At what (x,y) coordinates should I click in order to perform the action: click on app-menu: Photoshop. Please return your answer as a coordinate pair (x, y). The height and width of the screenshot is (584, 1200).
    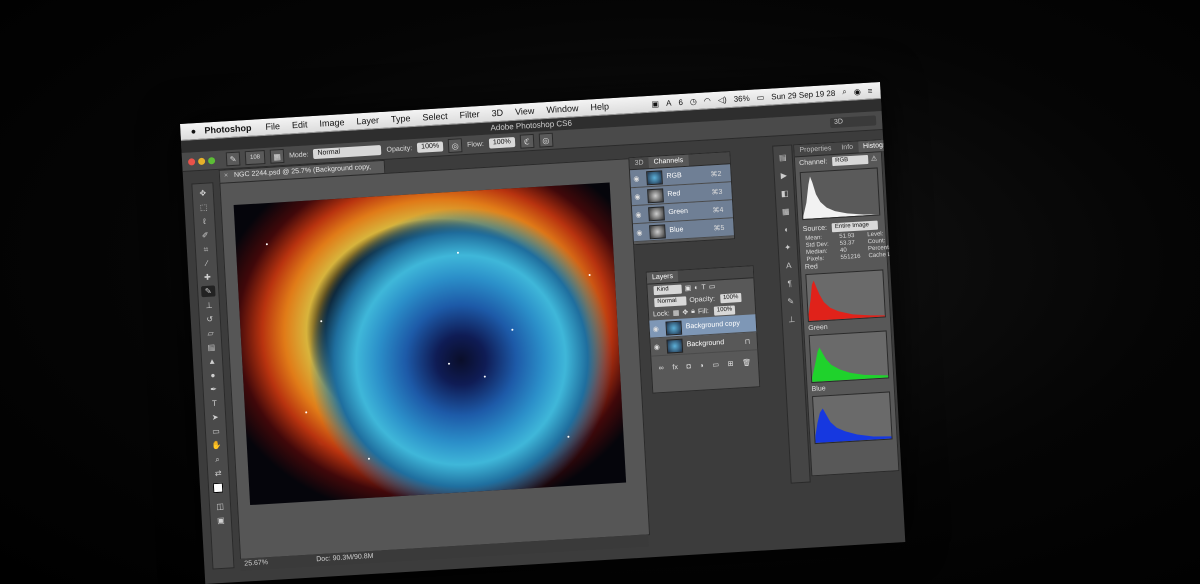
    Looking at the image, I should click on (228, 129).